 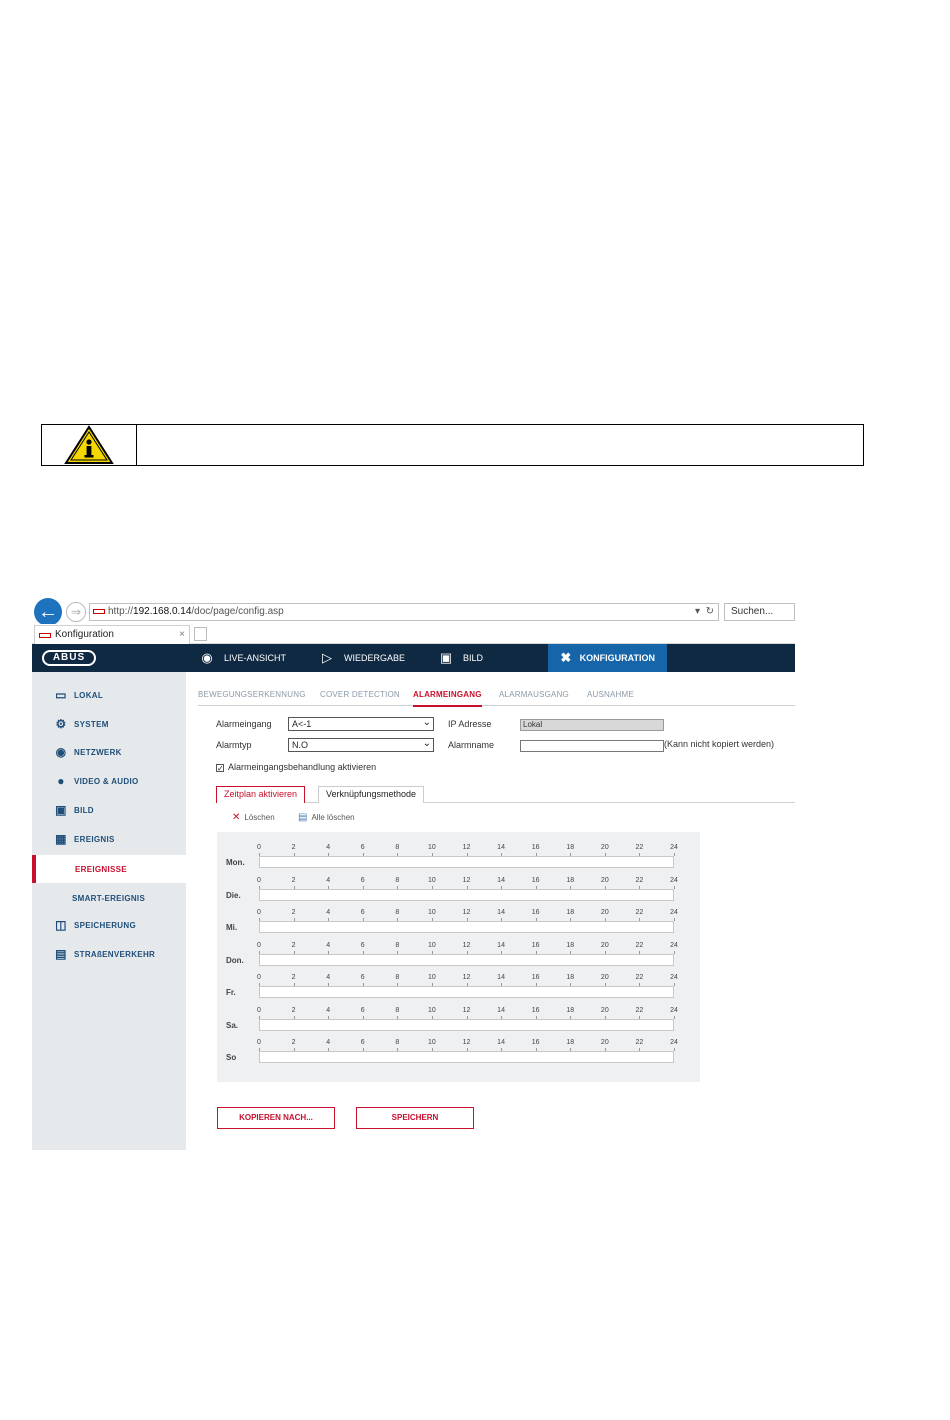 What do you see at coordinates (473, 658) in the screenshot?
I see `nav-label: BILD` at bounding box center [473, 658].